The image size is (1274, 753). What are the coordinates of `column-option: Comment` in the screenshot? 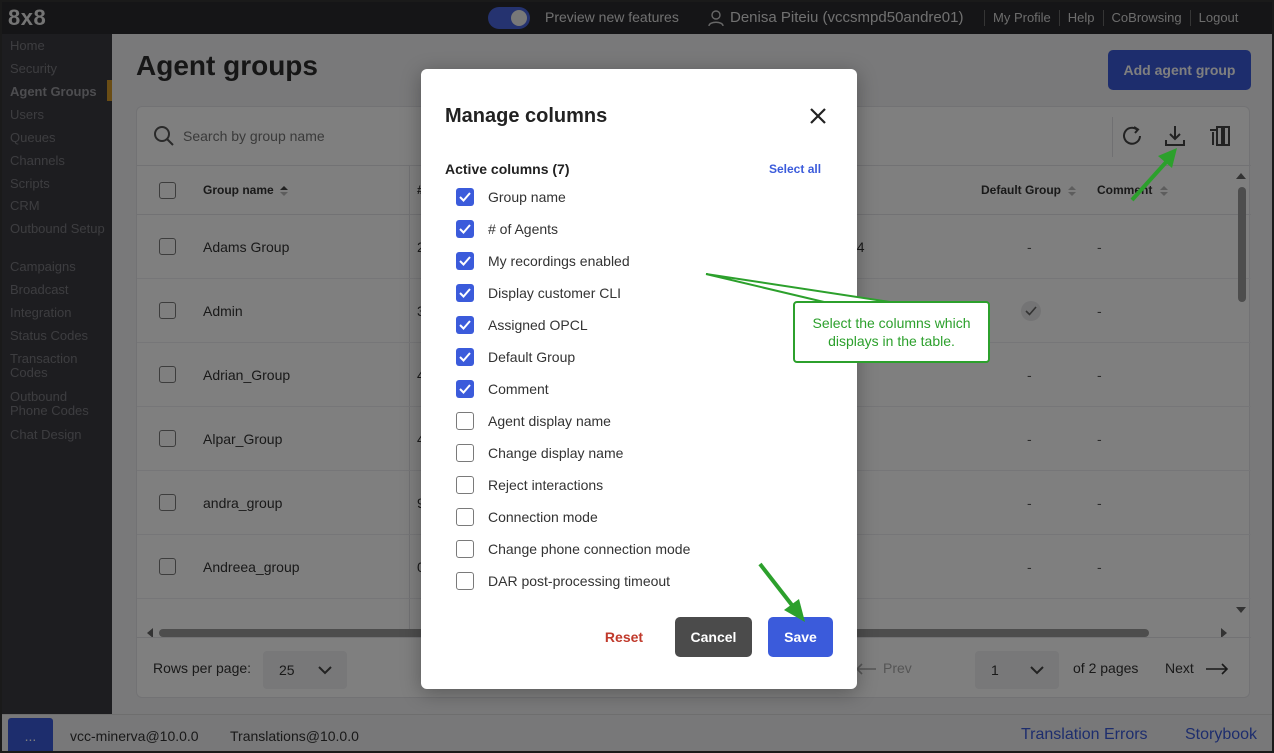 It's located at (636, 389).